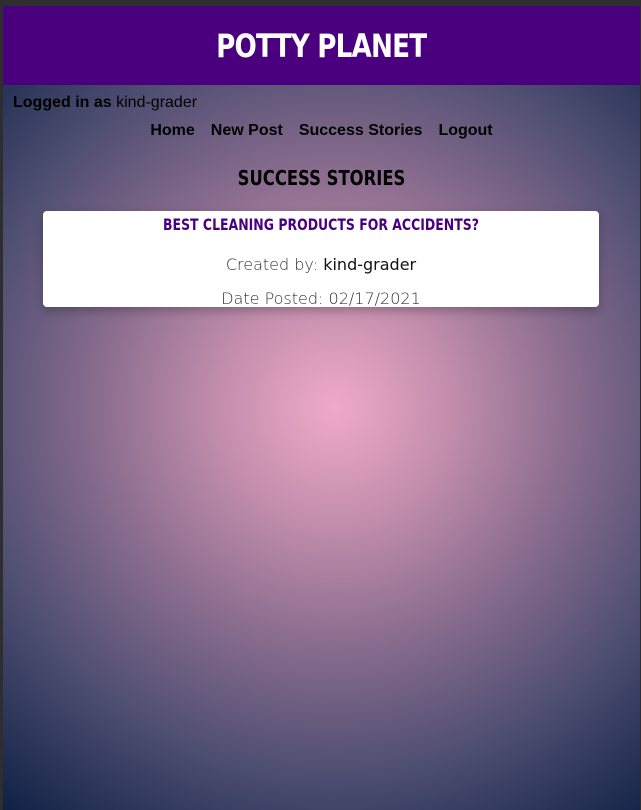  What do you see at coordinates (172, 131) in the screenshot?
I see `nav-home-link: Home` at bounding box center [172, 131].